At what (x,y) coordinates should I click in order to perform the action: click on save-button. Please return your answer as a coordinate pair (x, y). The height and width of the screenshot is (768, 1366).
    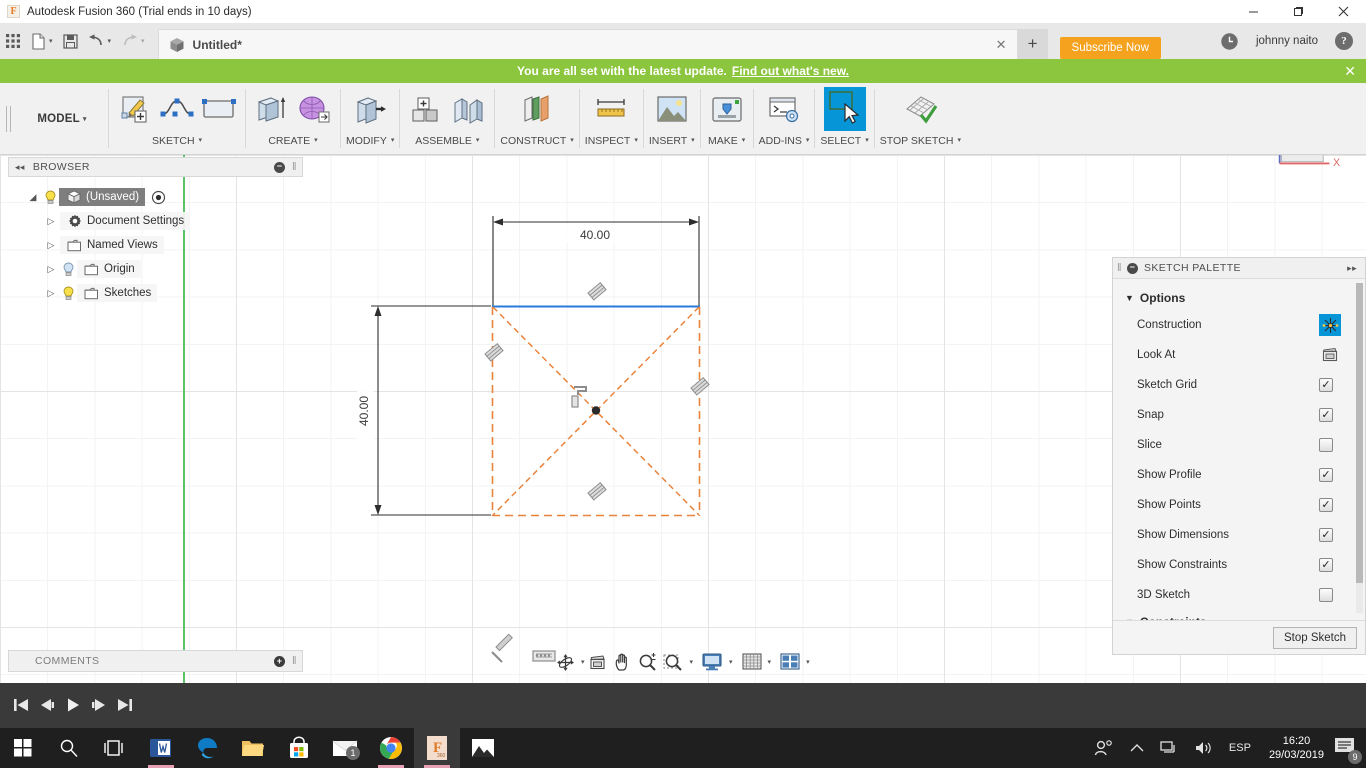
    Looking at the image, I should click on (70, 41).